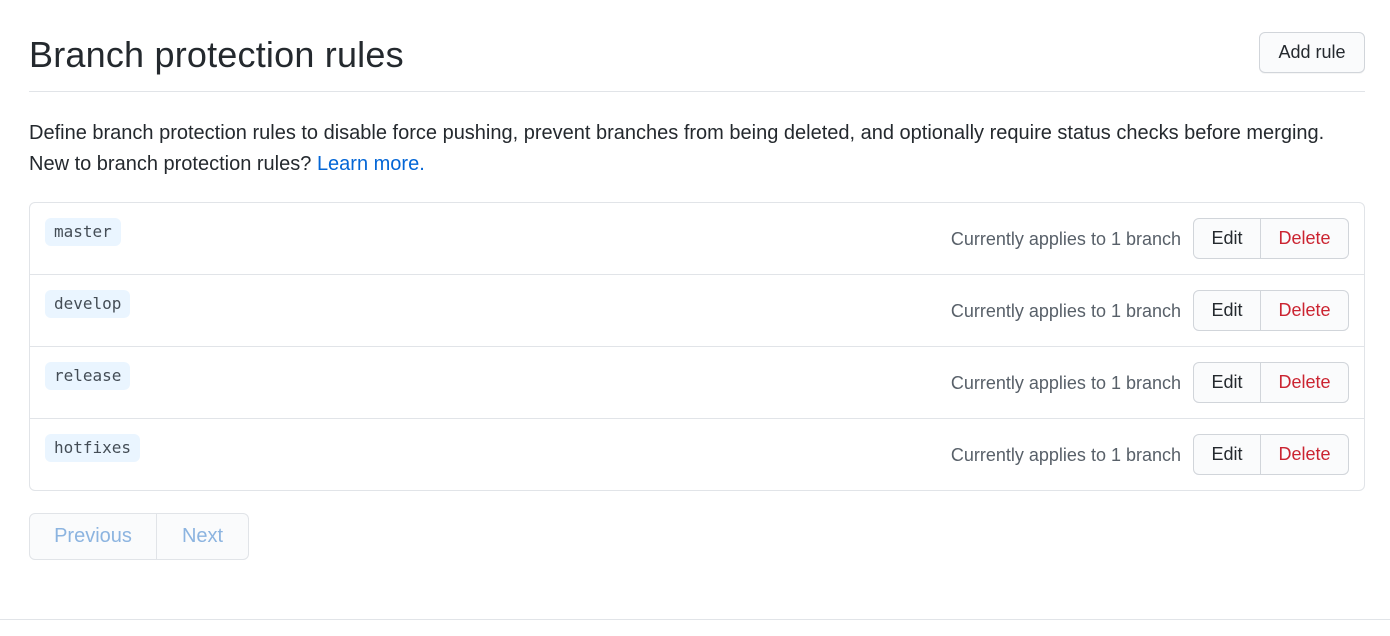 The width and height of the screenshot is (1390, 636). I want to click on next-button: Next, so click(203, 536).